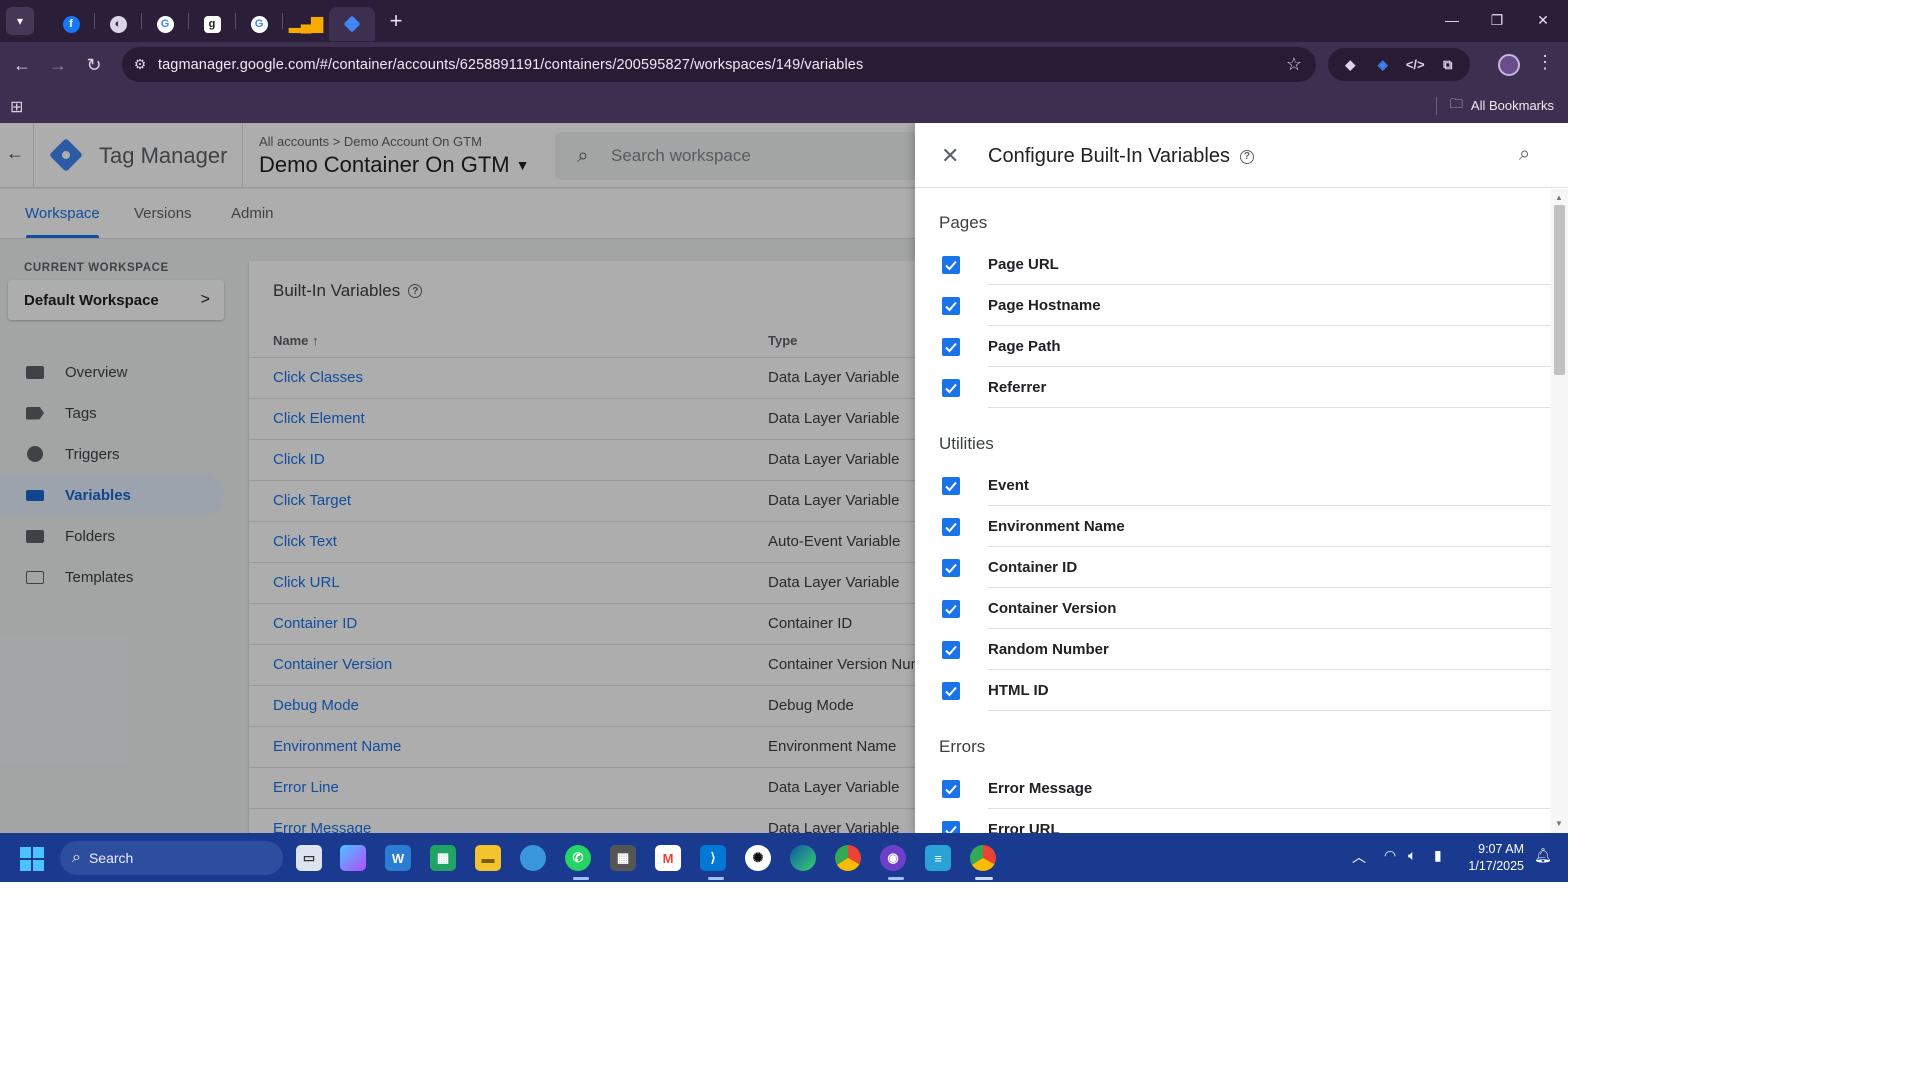  What do you see at coordinates (1233, 649) in the screenshot?
I see `built-in-variable-row: Random Number` at bounding box center [1233, 649].